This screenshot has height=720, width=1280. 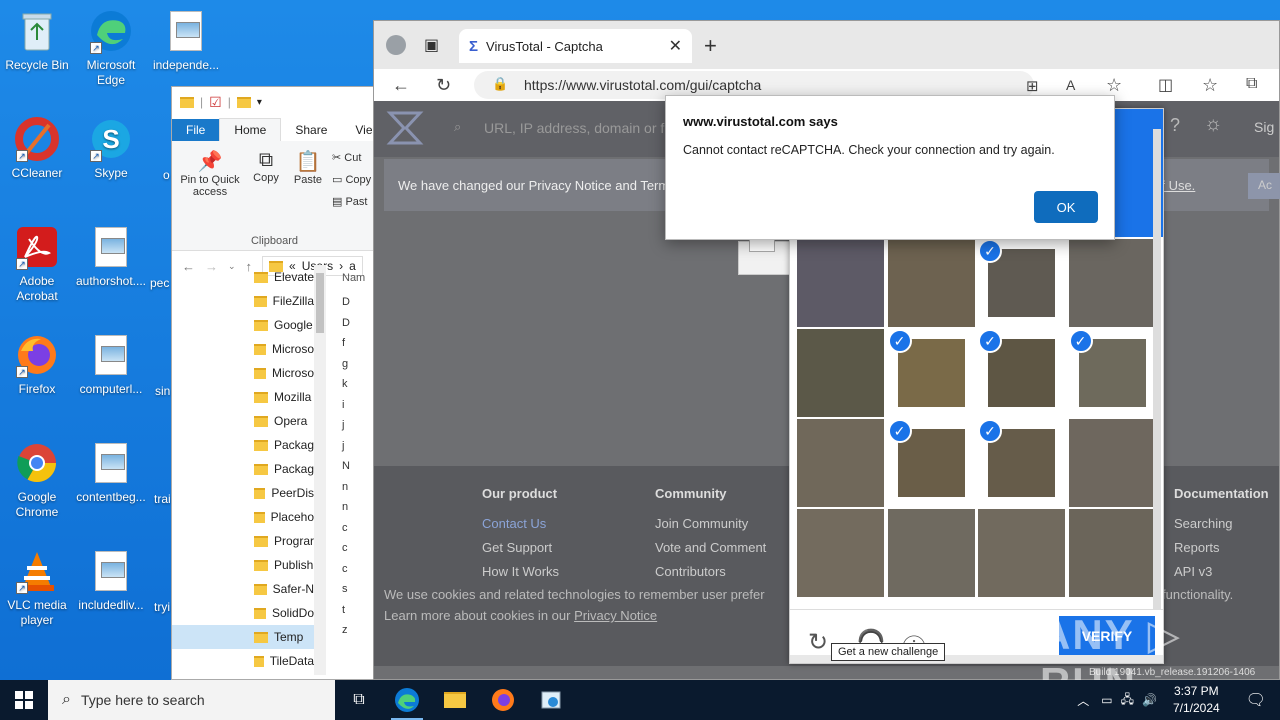 I want to click on copy-path-button: ▭ Copy, so click(x=351, y=179).